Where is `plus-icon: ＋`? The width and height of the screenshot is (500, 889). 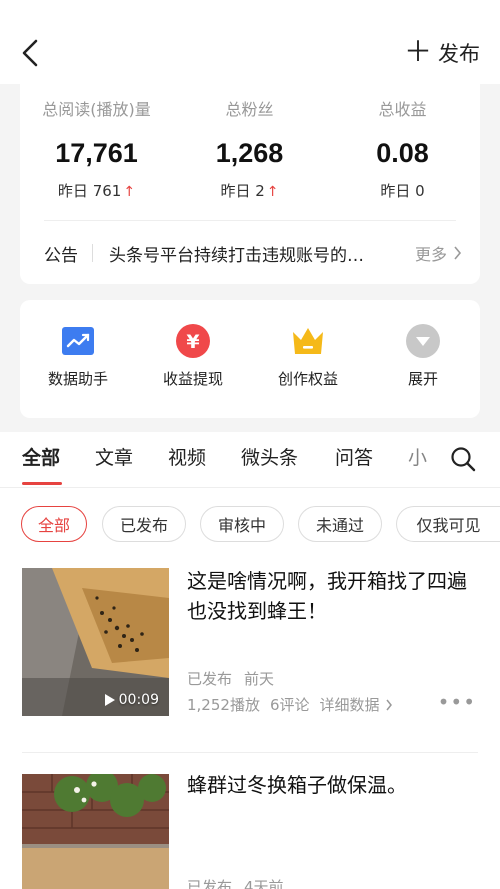
plus-icon: ＋ is located at coordinates (417, 51).